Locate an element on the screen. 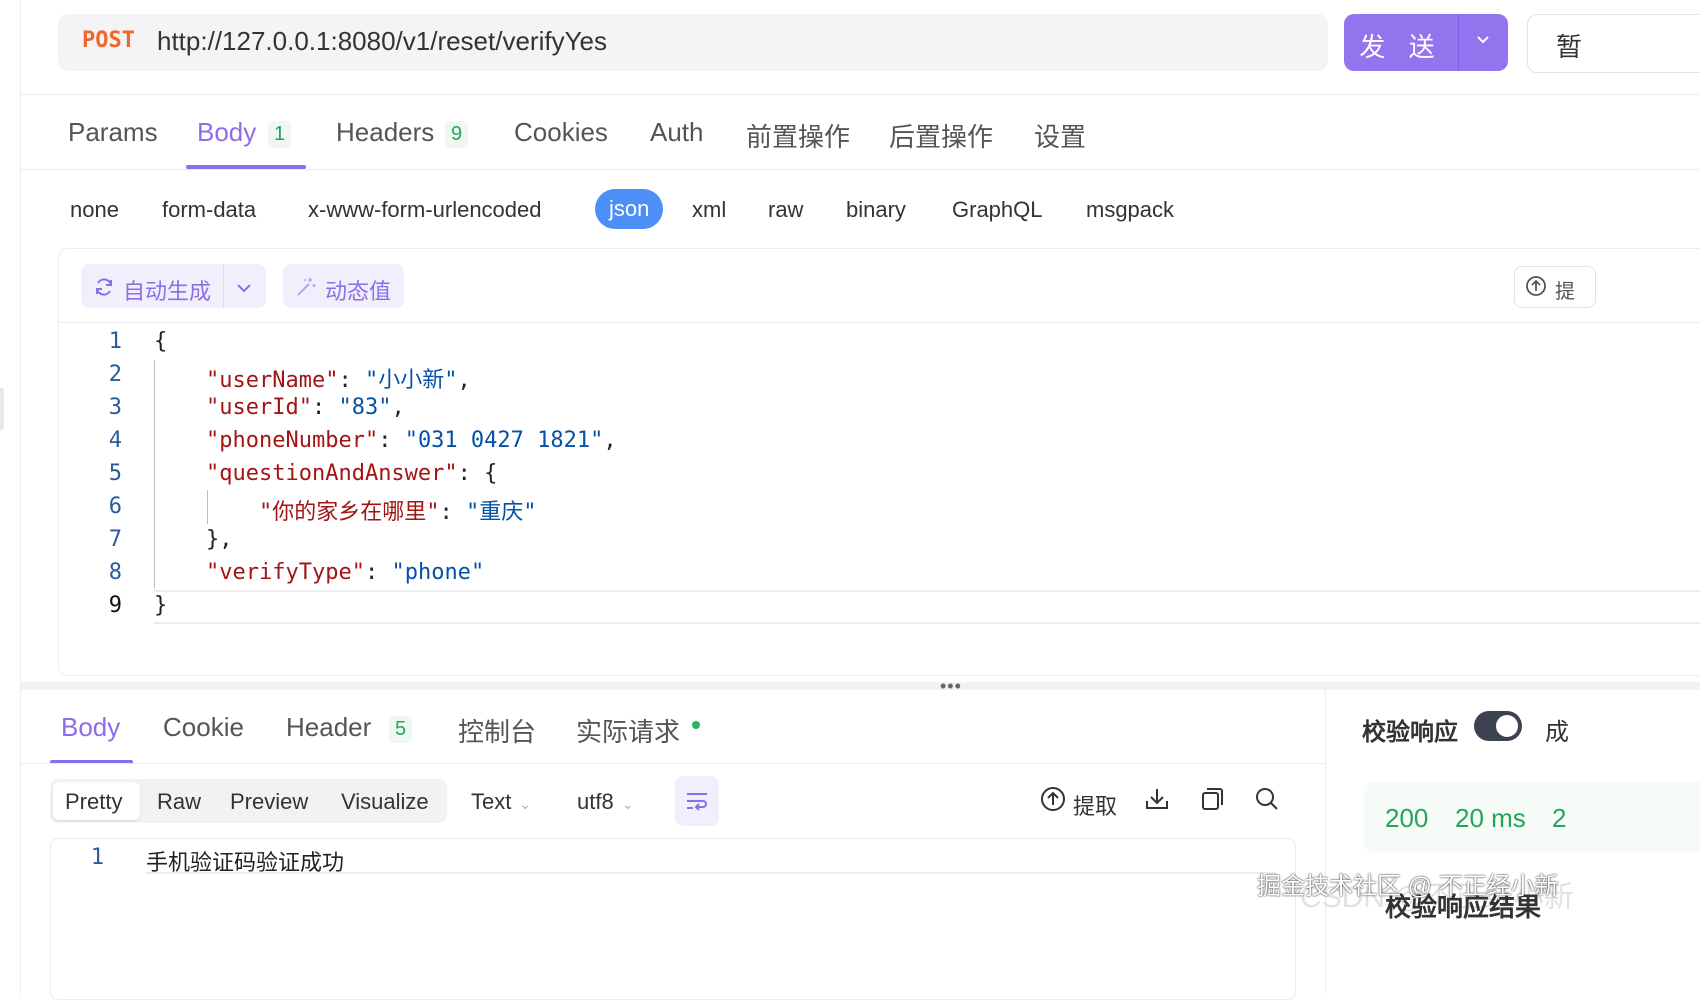  code-line: "questionAndAnswer": { is located at coordinates (351, 473).